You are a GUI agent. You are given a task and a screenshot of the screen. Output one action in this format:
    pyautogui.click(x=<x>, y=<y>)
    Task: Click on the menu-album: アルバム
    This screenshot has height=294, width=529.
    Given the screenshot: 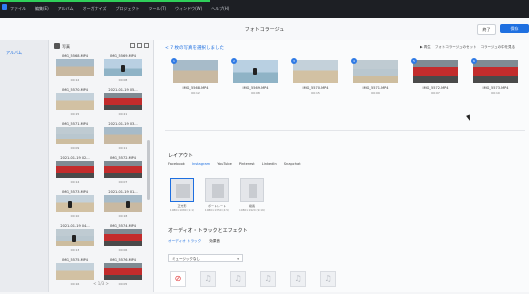 What is the action you would take?
    pyautogui.click(x=66, y=9)
    